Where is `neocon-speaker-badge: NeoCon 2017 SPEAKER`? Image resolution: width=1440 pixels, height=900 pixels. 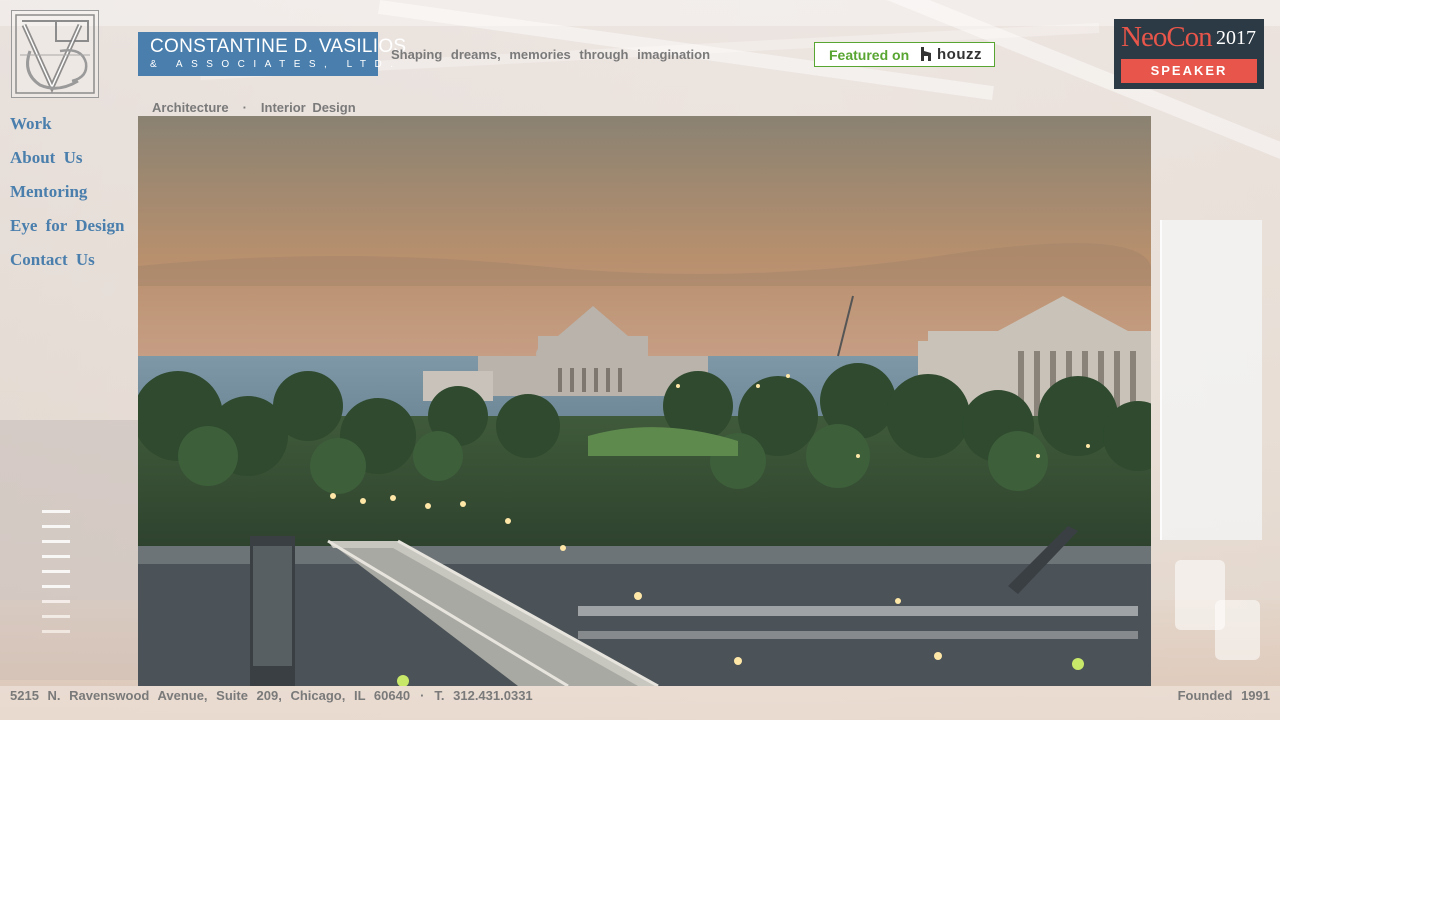
neocon-speaker-badge: NeoCon 2017 SPEAKER is located at coordinates (1189, 54).